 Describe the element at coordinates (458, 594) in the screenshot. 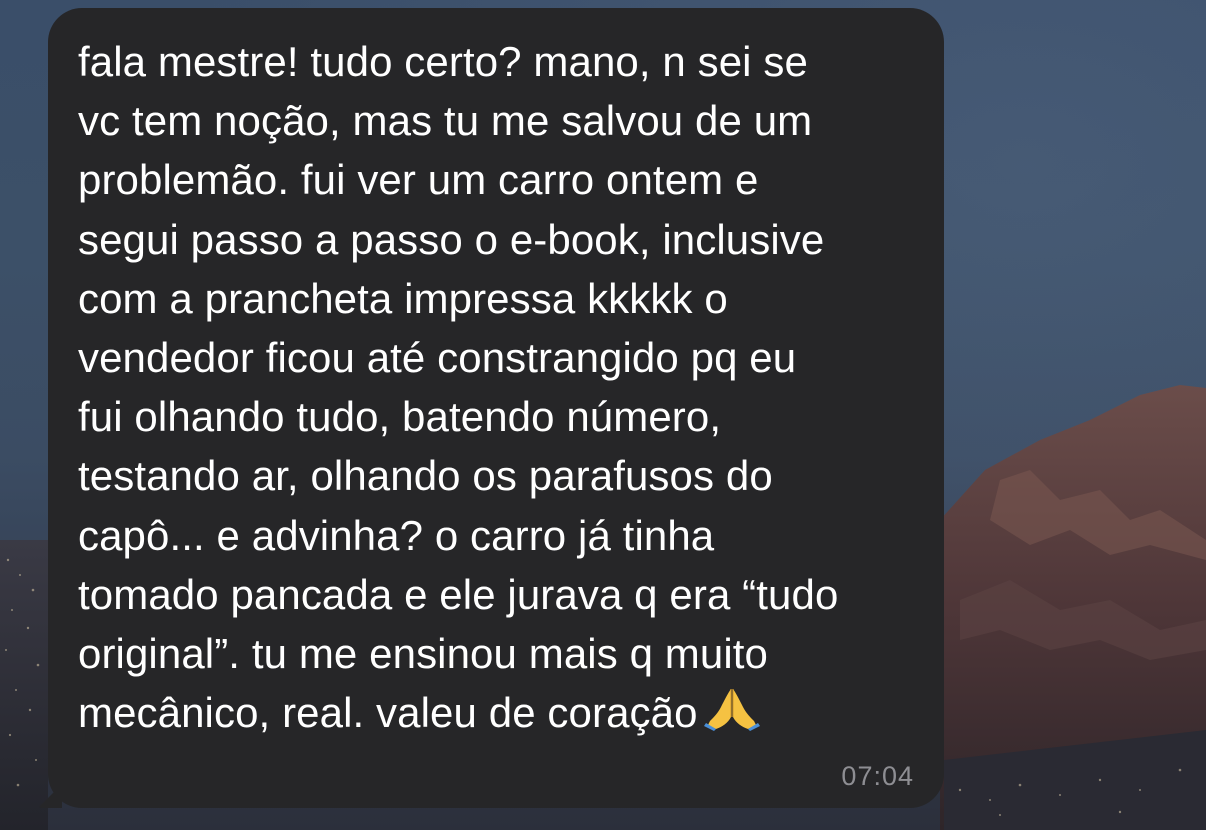

I see `message-line: tomado pancada e ele jurava q era “tudo` at that location.